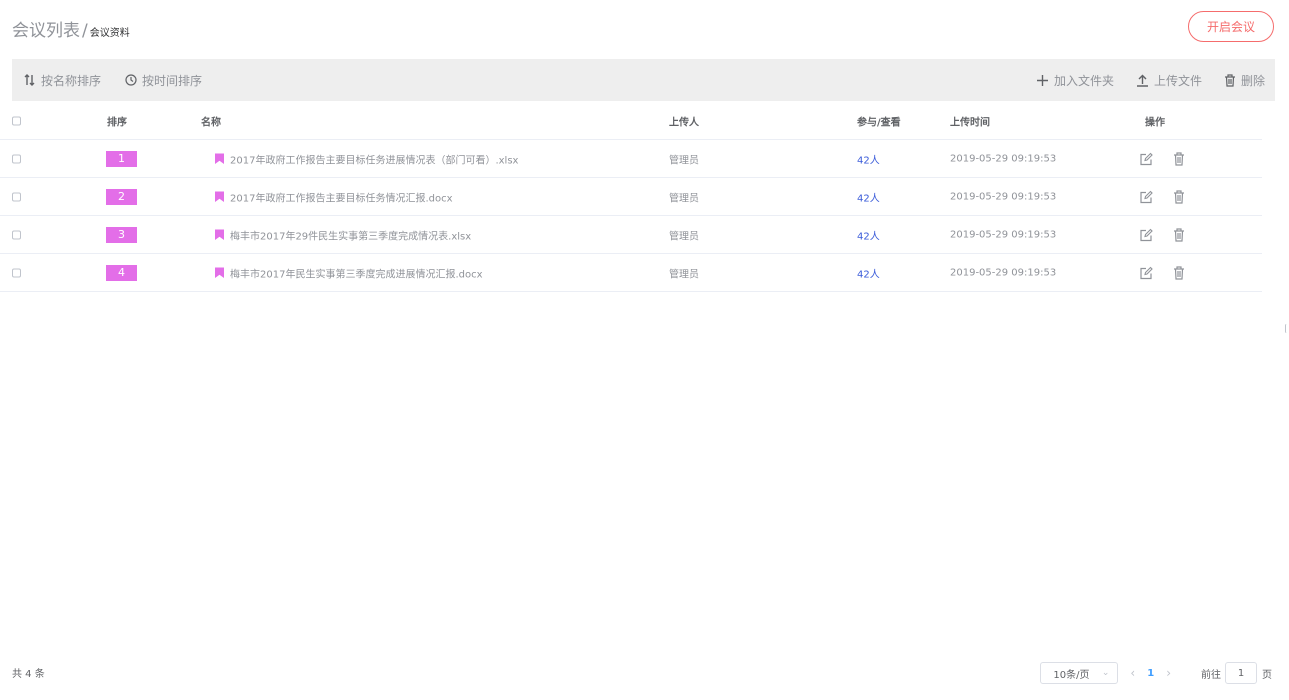 This screenshot has height=700, width=1289. I want to click on sort-by-time-label: 按时间排序, so click(172, 80).